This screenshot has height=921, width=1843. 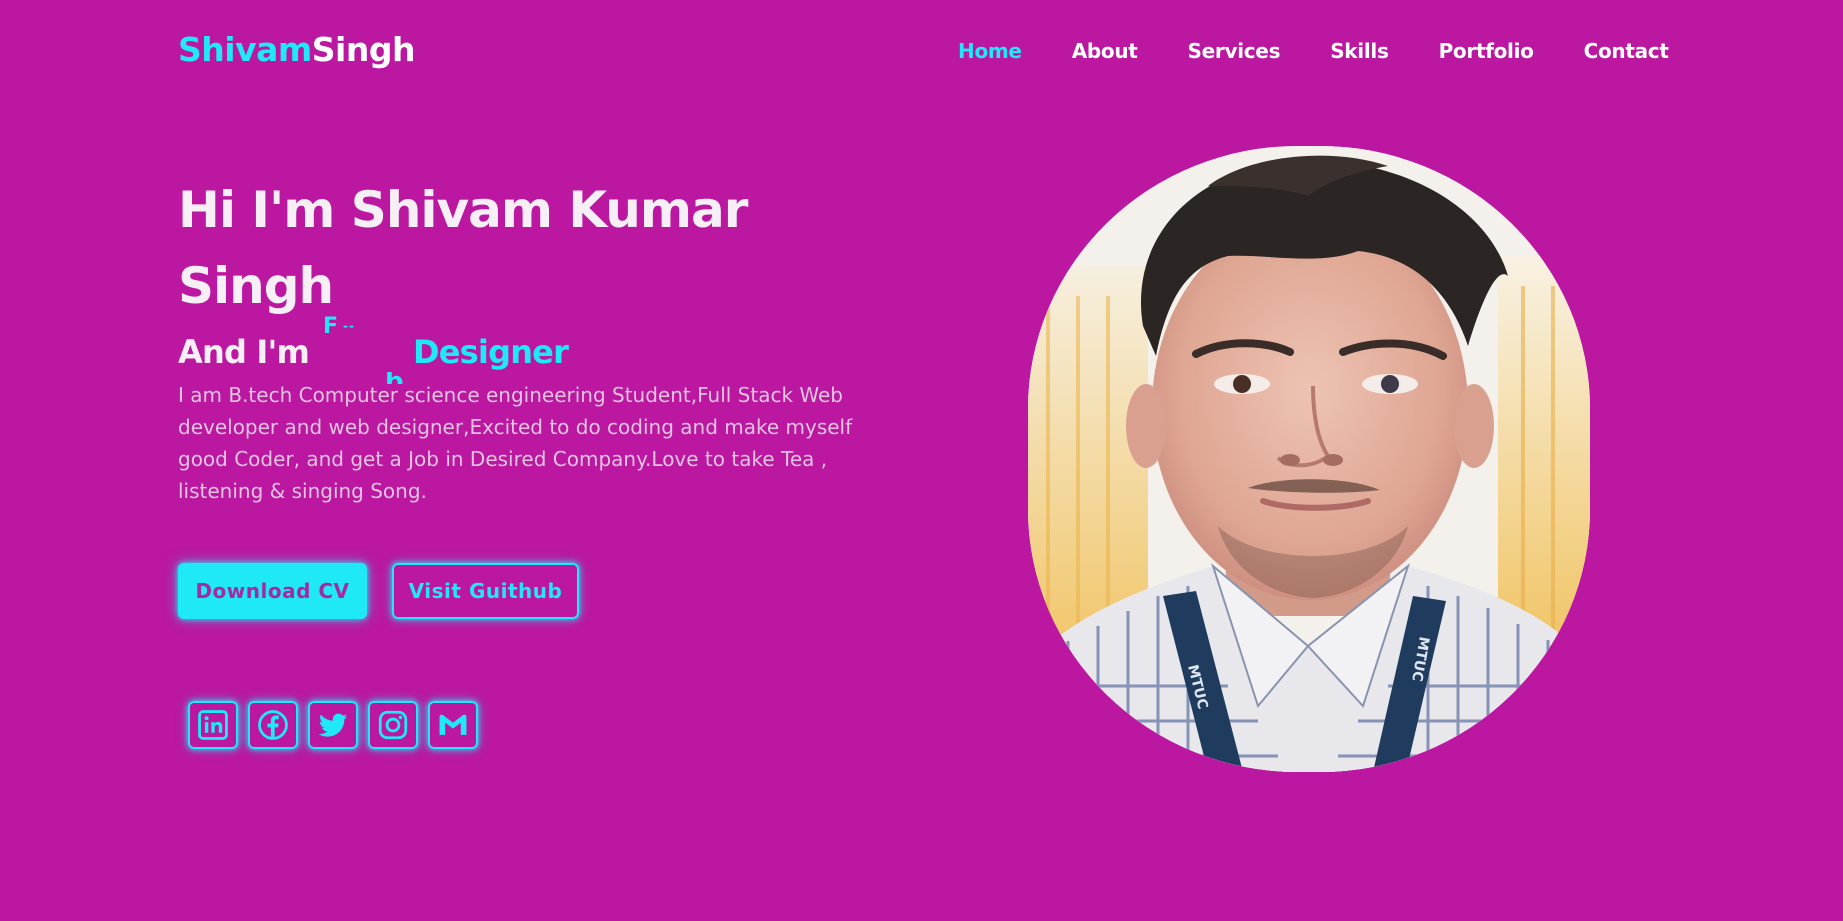 I want to click on nav-about: About, so click(x=1105, y=51).